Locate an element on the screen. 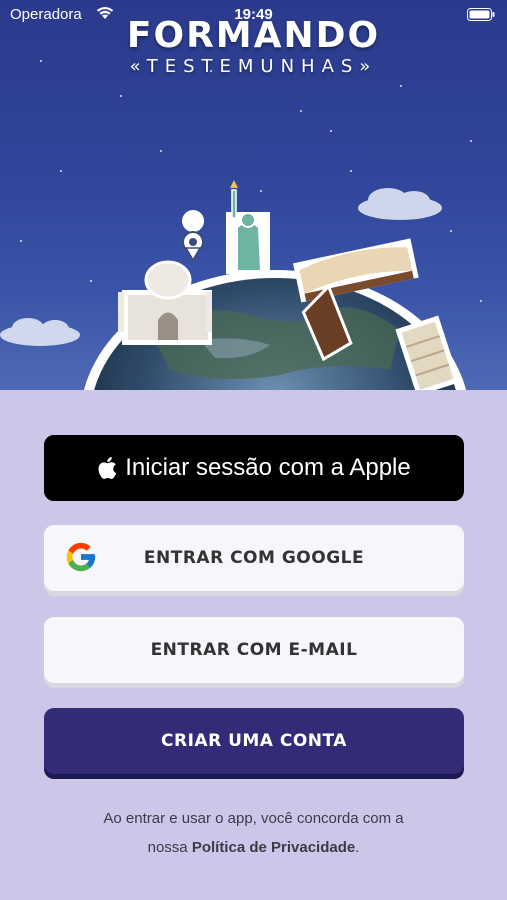  legal-prefix: nossa is located at coordinates (167, 847).